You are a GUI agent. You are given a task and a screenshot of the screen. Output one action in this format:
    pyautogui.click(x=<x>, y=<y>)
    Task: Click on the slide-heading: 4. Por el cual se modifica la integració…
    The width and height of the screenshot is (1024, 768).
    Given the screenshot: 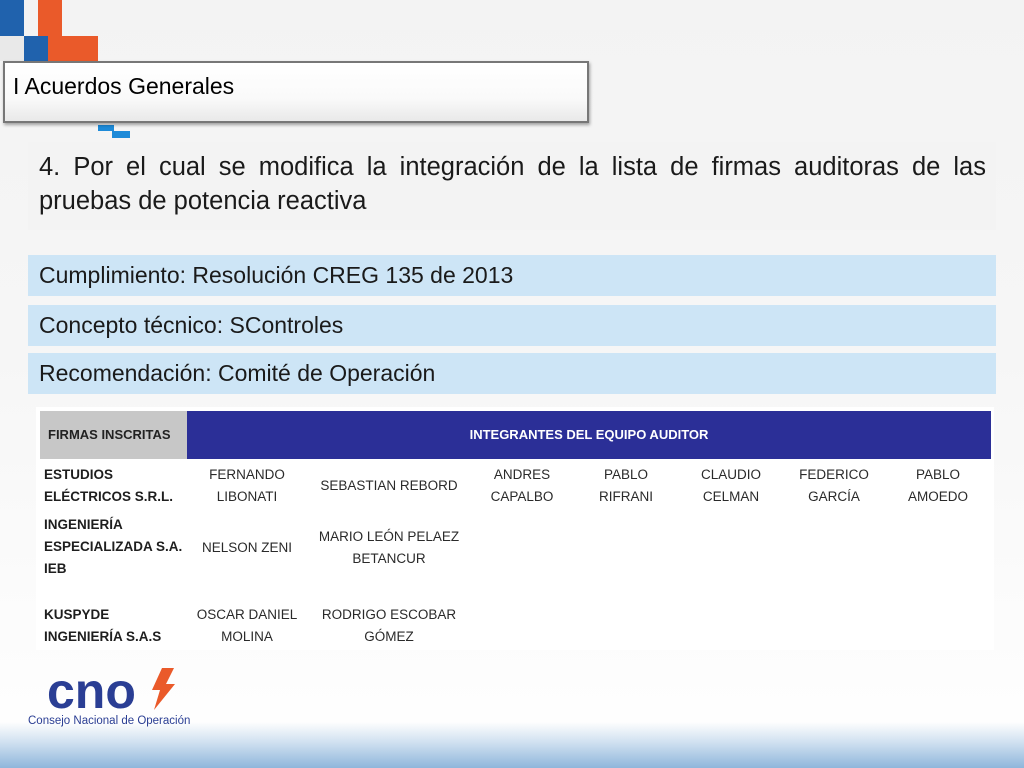 What is the action you would take?
    pyautogui.click(x=512, y=184)
    